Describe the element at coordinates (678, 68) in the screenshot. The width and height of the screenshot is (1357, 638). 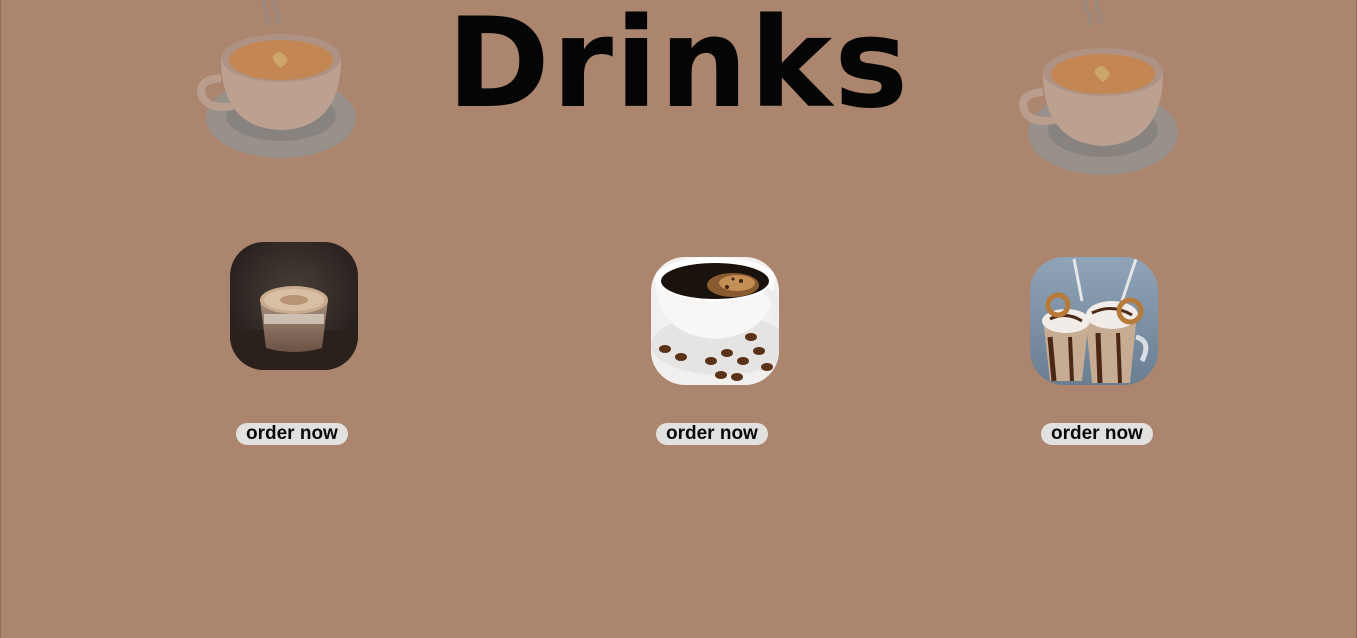
I see `page-title: Drinks` at that location.